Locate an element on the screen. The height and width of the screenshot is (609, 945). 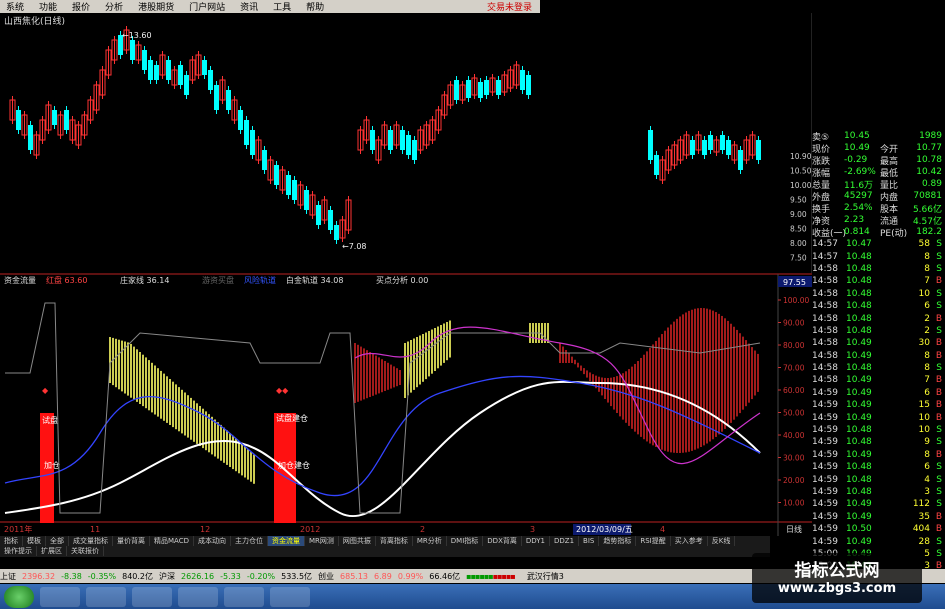
indicator-tick-label: 50.00 is located at coordinates (794, 413).